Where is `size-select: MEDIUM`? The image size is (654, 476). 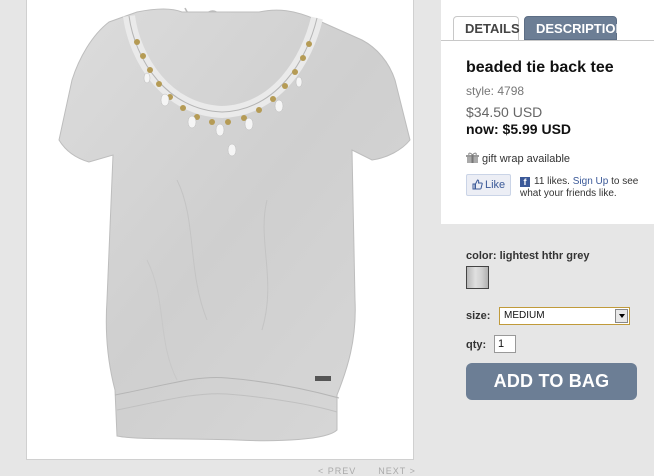 size-select: MEDIUM is located at coordinates (564, 316).